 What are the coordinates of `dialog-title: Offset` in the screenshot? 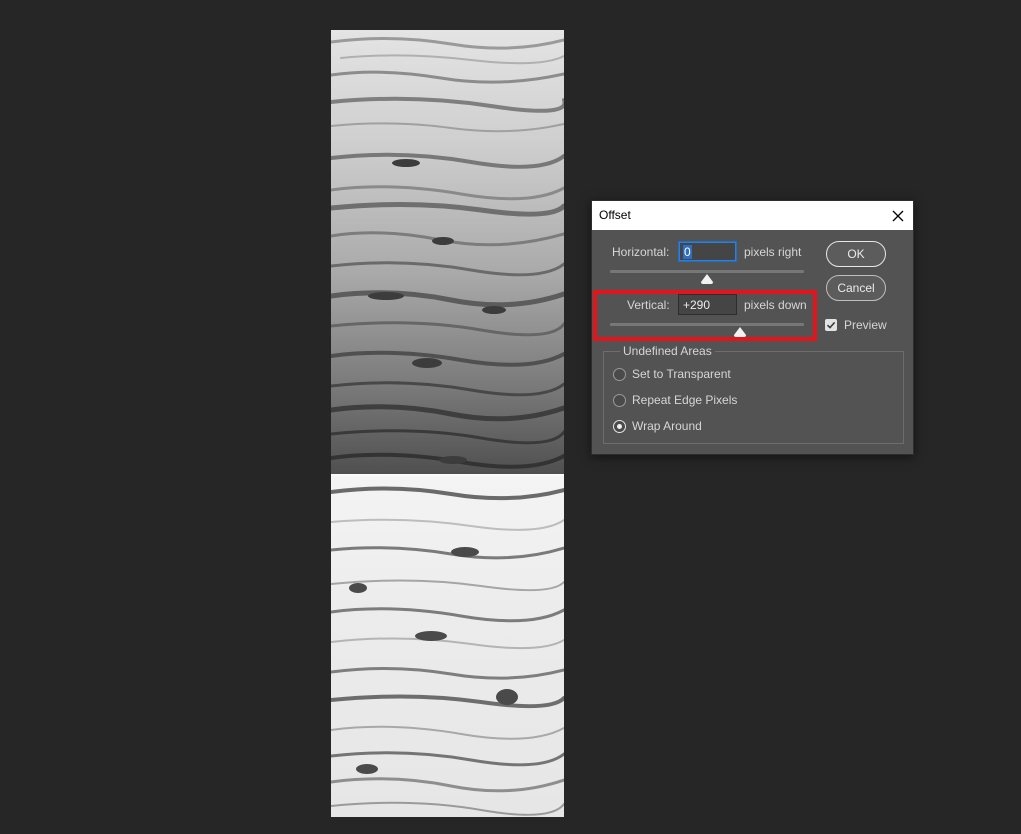 It's located at (615, 215).